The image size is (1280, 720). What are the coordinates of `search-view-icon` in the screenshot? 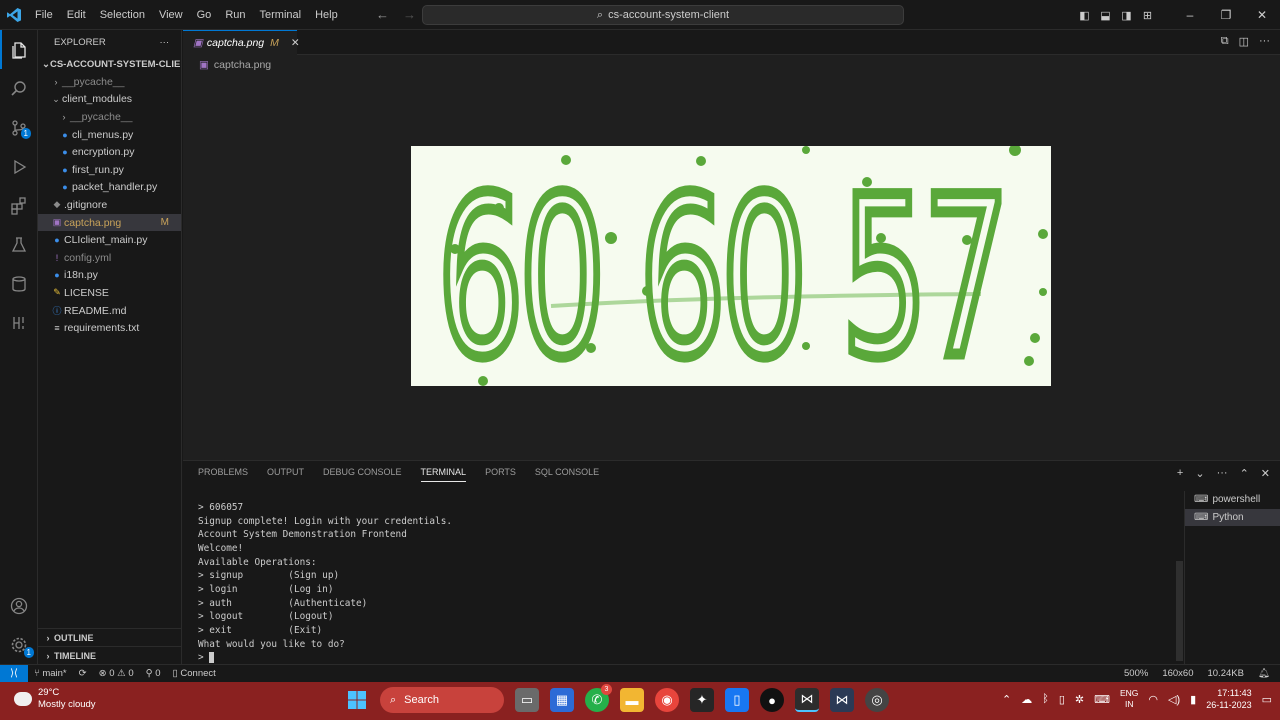 It's located at (18, 88).